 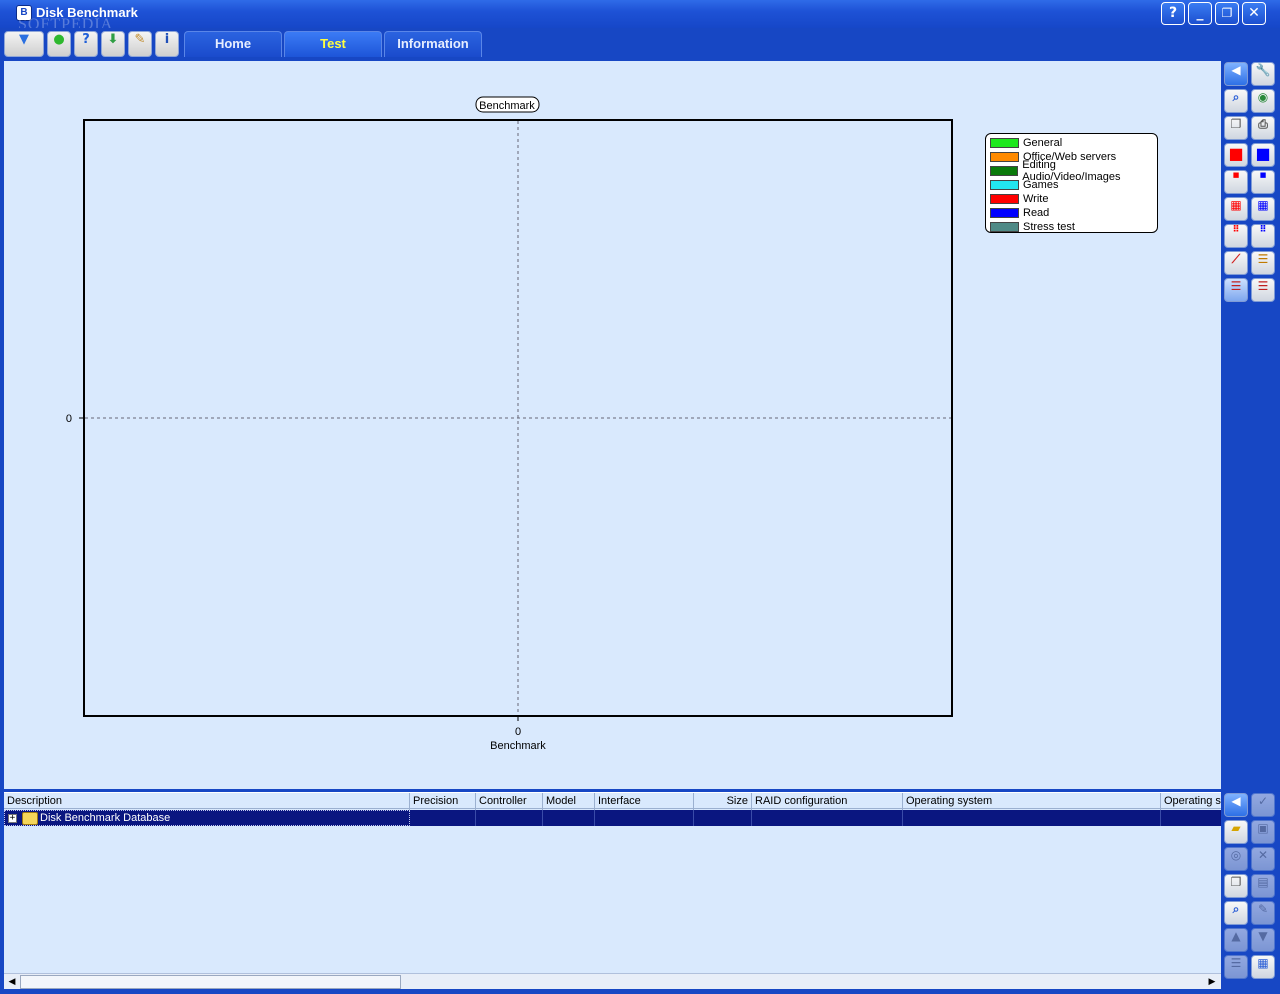 I want to click on legend-item: Editing Audio/Video/Images, so click(x=1071, y=171).